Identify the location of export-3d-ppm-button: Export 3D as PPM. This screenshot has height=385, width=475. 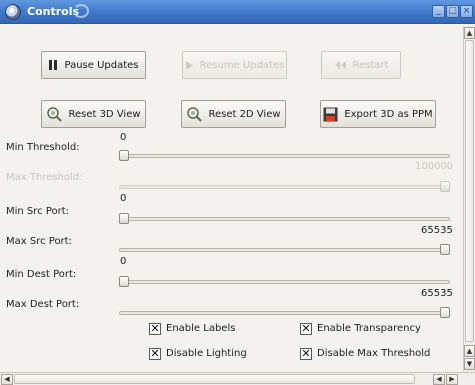
(378, 114).